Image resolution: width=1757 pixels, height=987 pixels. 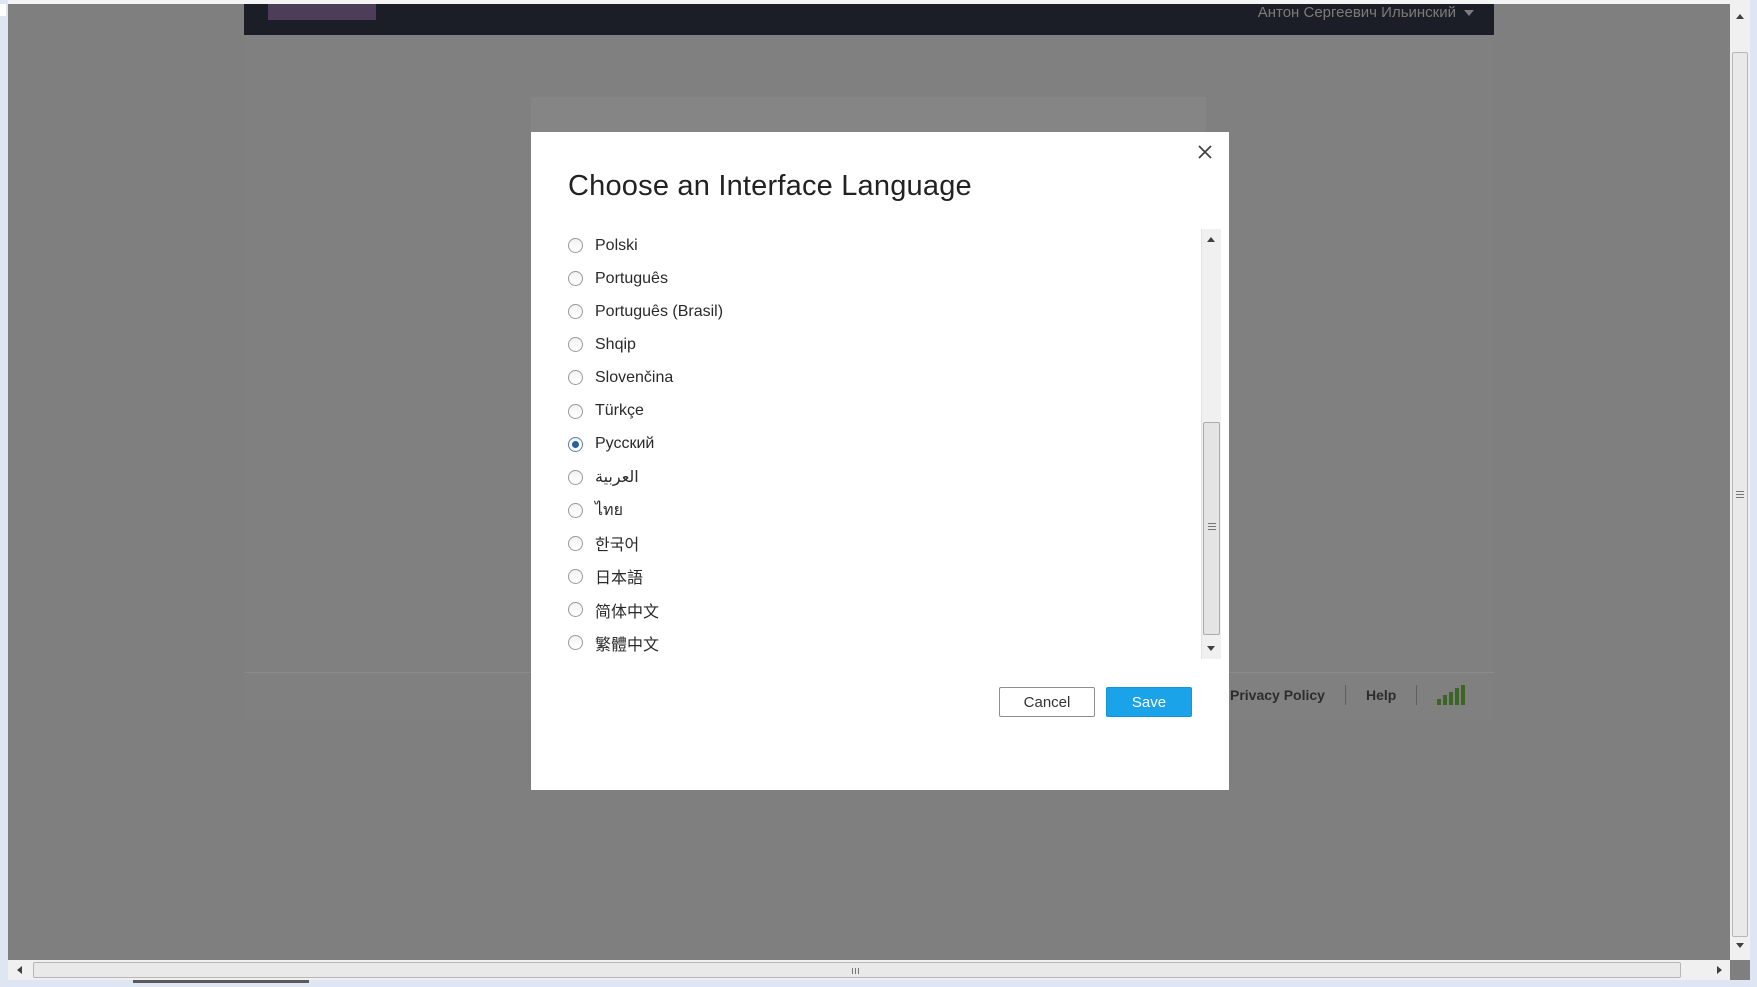 I want to click on language-option: Slovenčina, so click(x=884, y=377).